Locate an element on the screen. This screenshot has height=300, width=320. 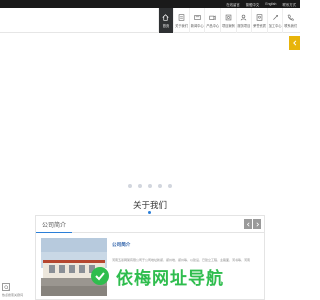
nav-label: 新闻中心 is located at coordinates (197, 25).